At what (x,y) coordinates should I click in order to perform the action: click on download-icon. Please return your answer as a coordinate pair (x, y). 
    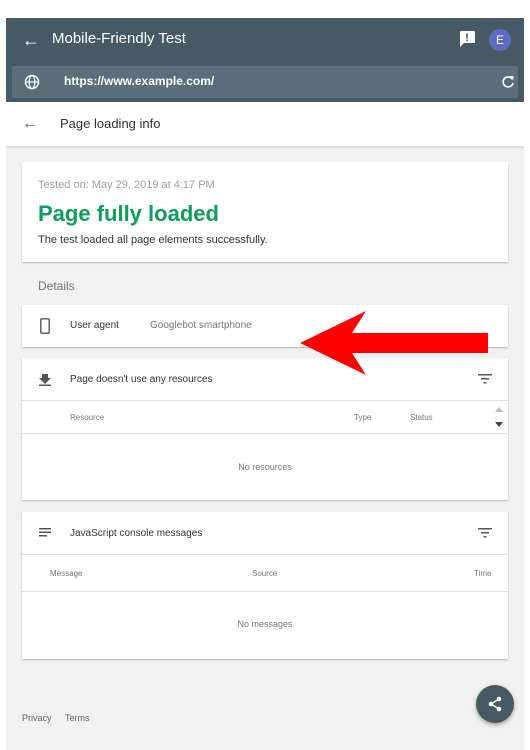
    Looking at the image, I should click on (45, 380).